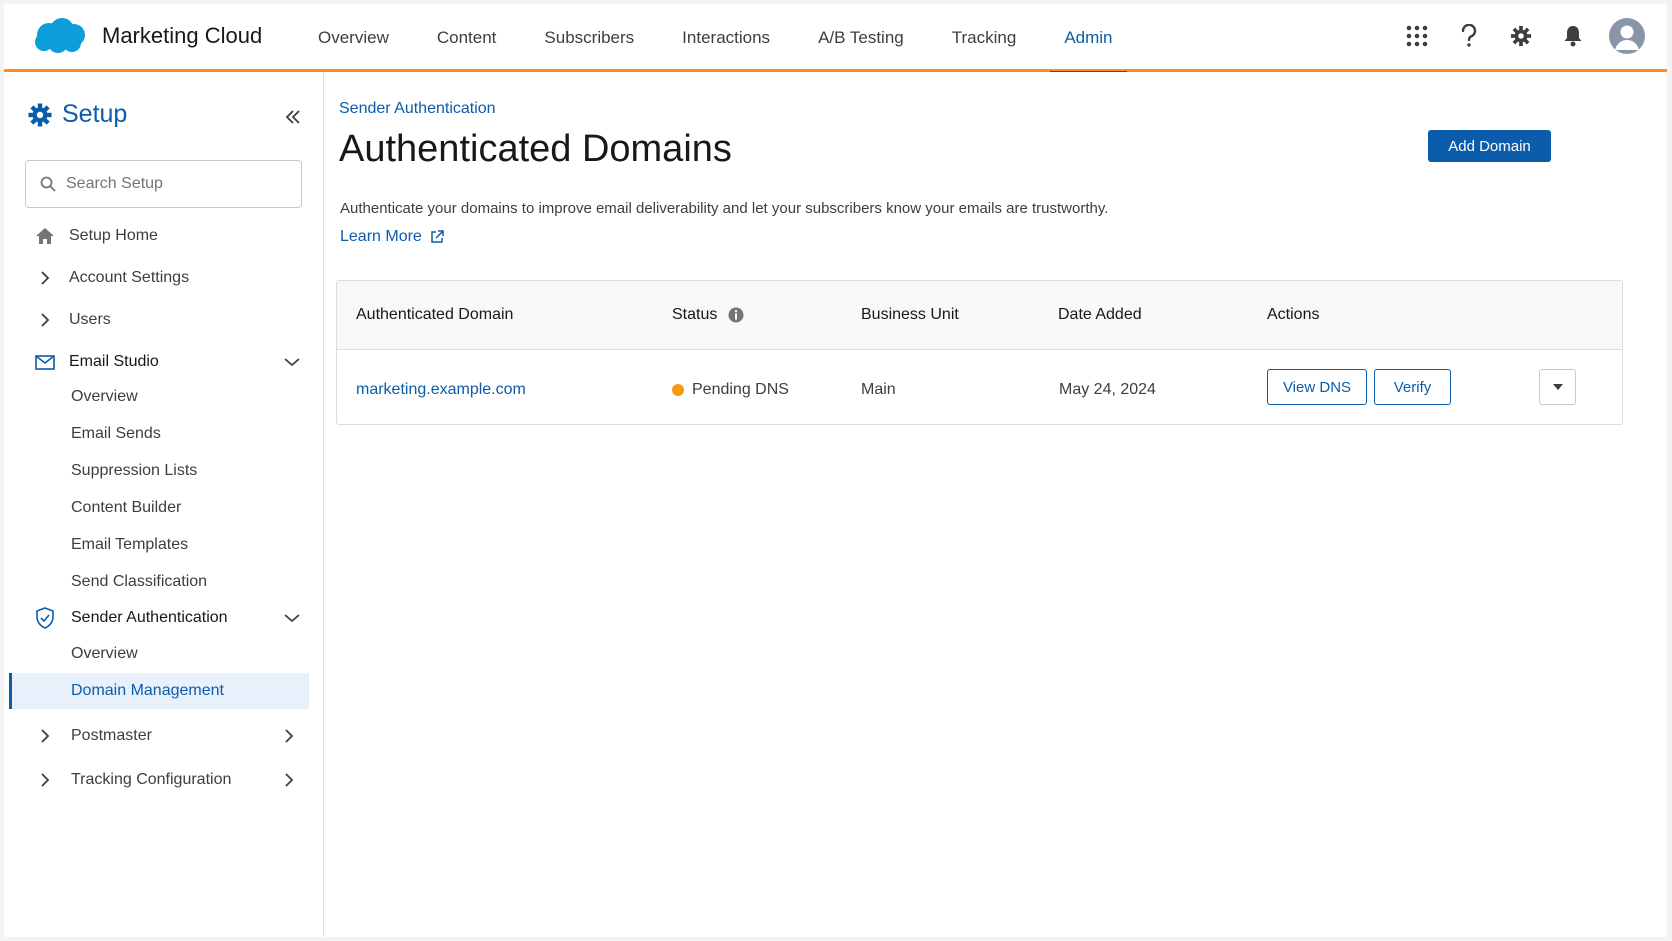 The width and height of the screenshot is (1672, 941). Describe the element at coordinates (48, 184) in the screenshot. I see `search-icon` at that location.